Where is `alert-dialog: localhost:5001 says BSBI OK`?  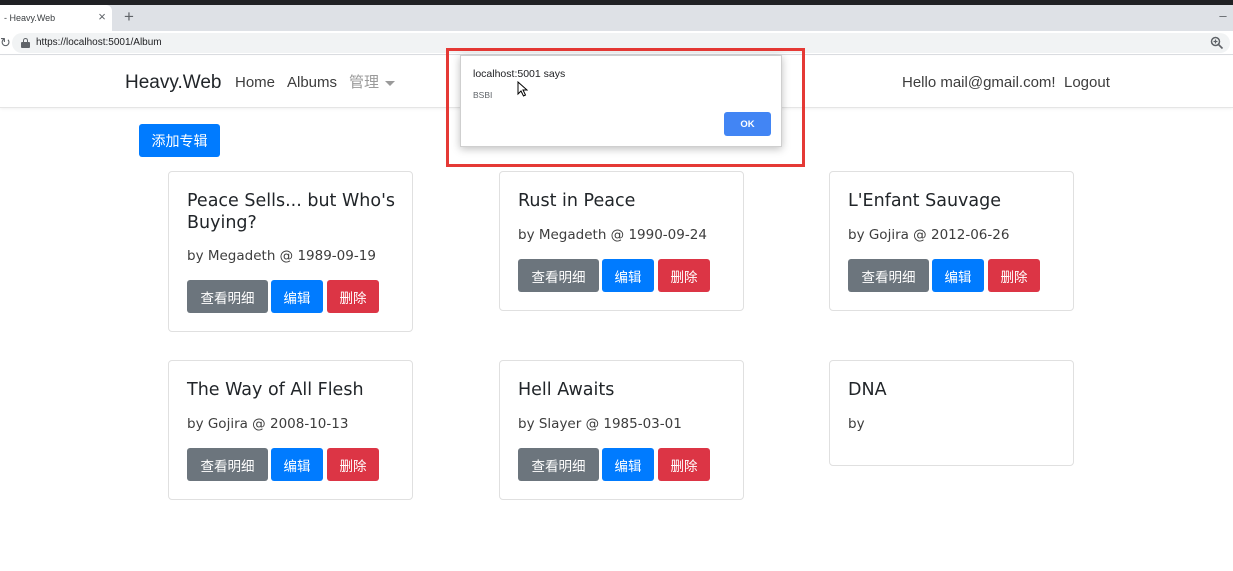 alert-dialog: localhost:5001 says BSBI OK is located at coordinates (621, 101).